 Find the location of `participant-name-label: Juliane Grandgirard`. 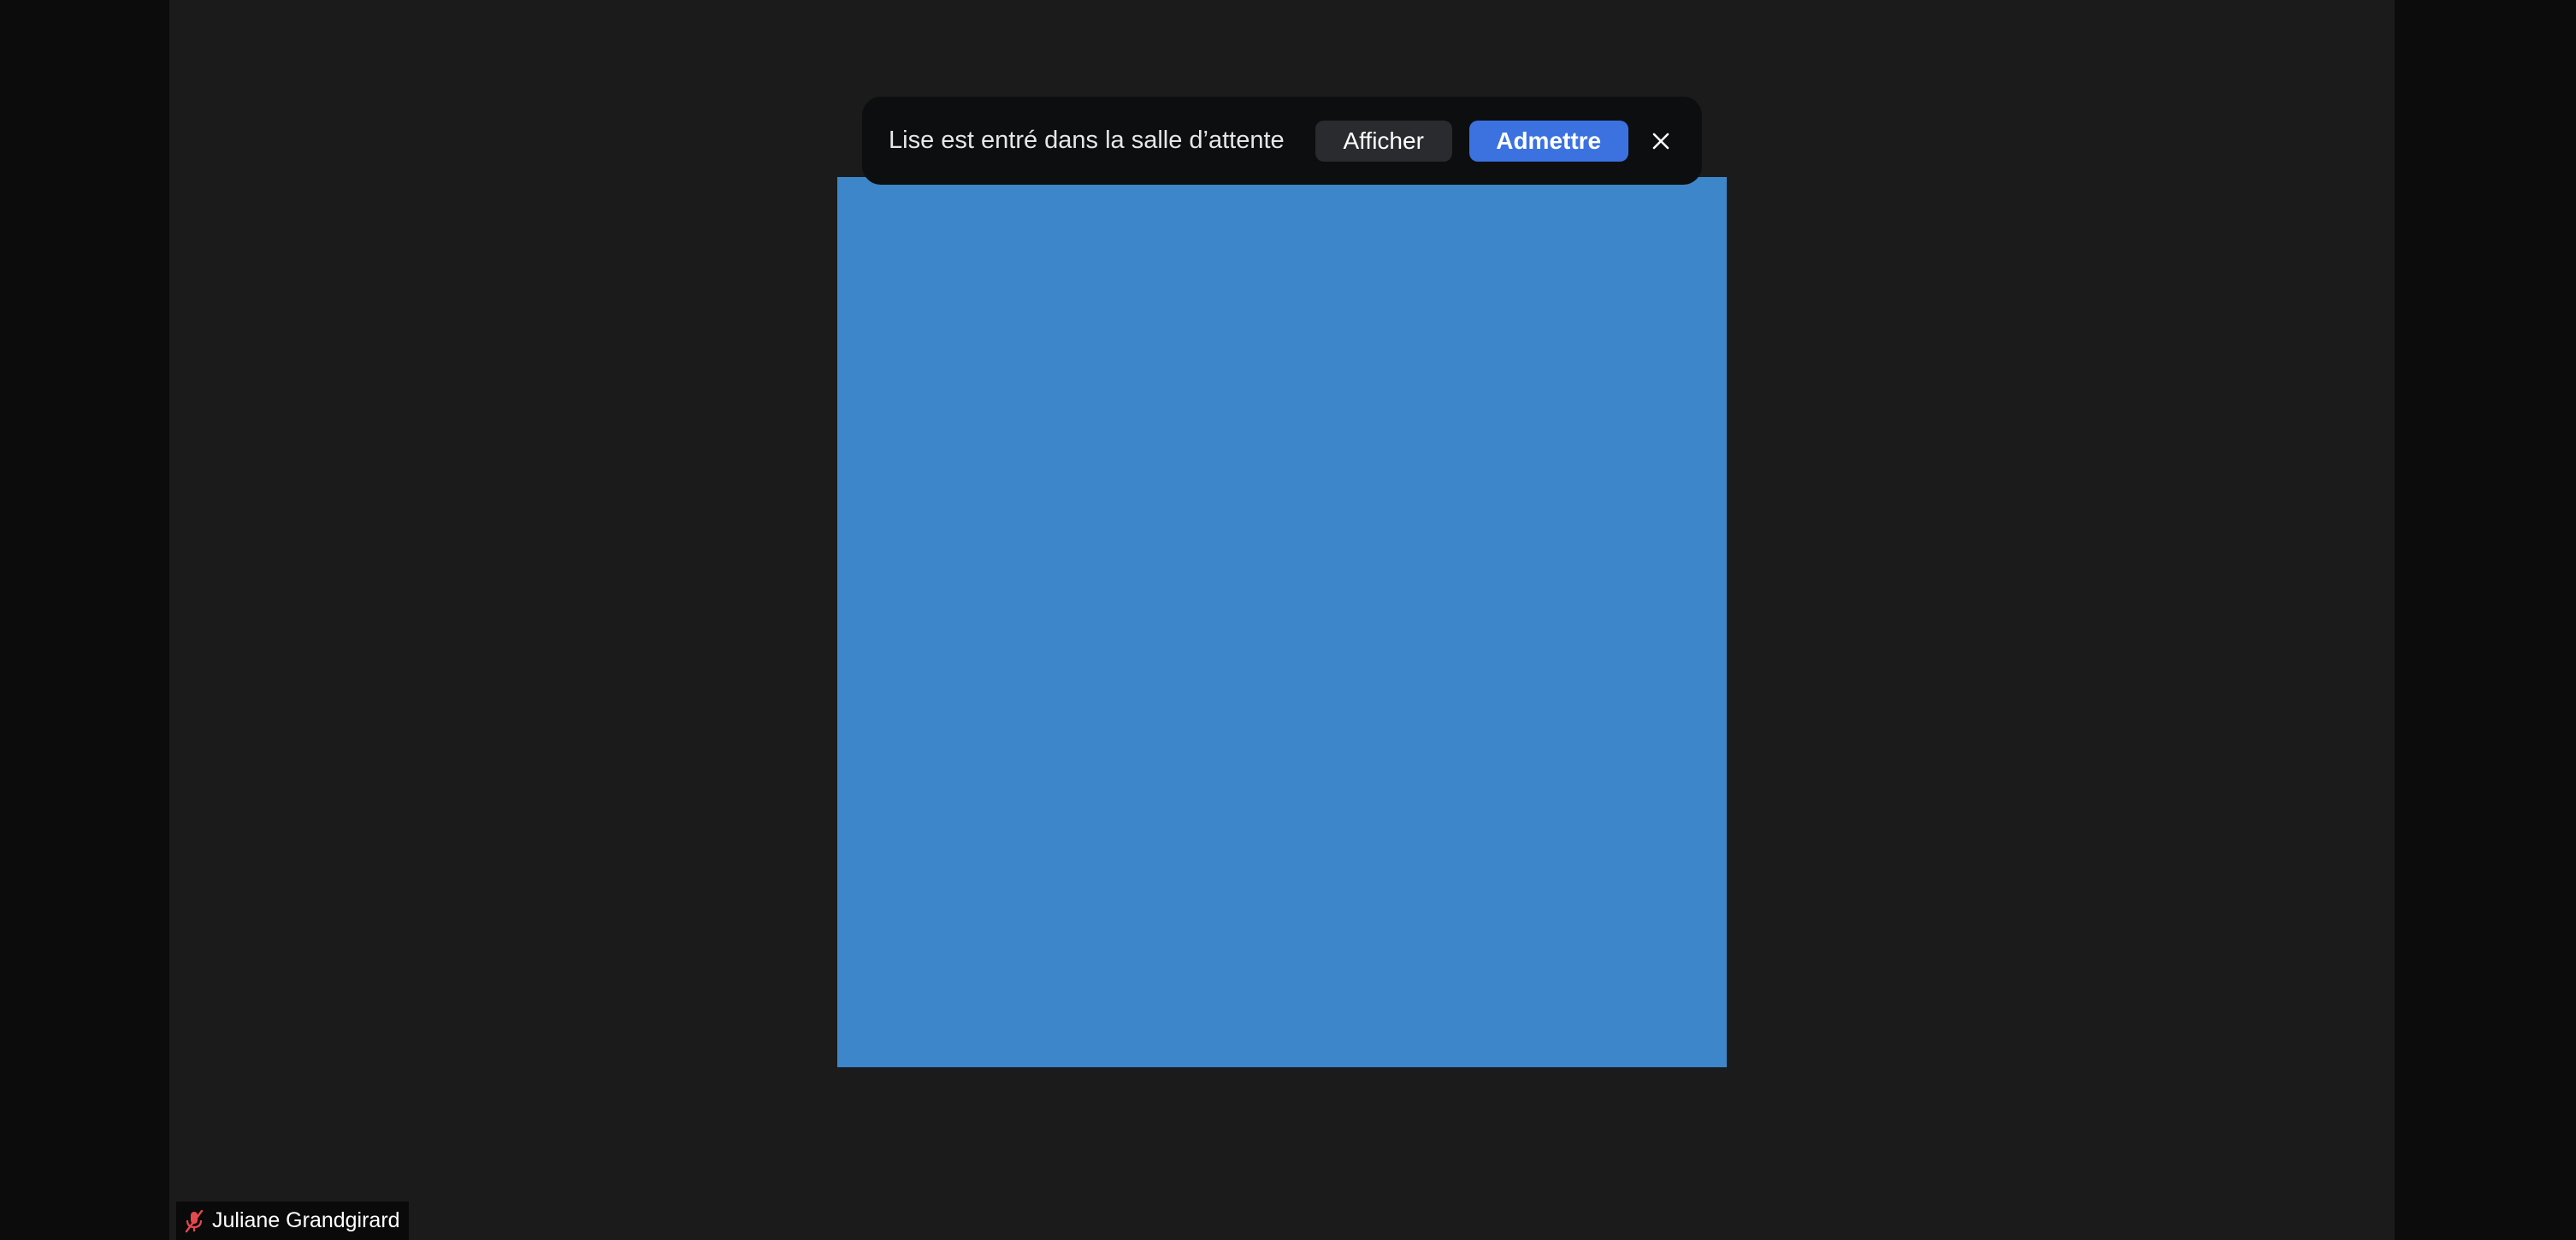

participant-name-label: Juliane Grandgirard is located at coordinates (292, 1221).